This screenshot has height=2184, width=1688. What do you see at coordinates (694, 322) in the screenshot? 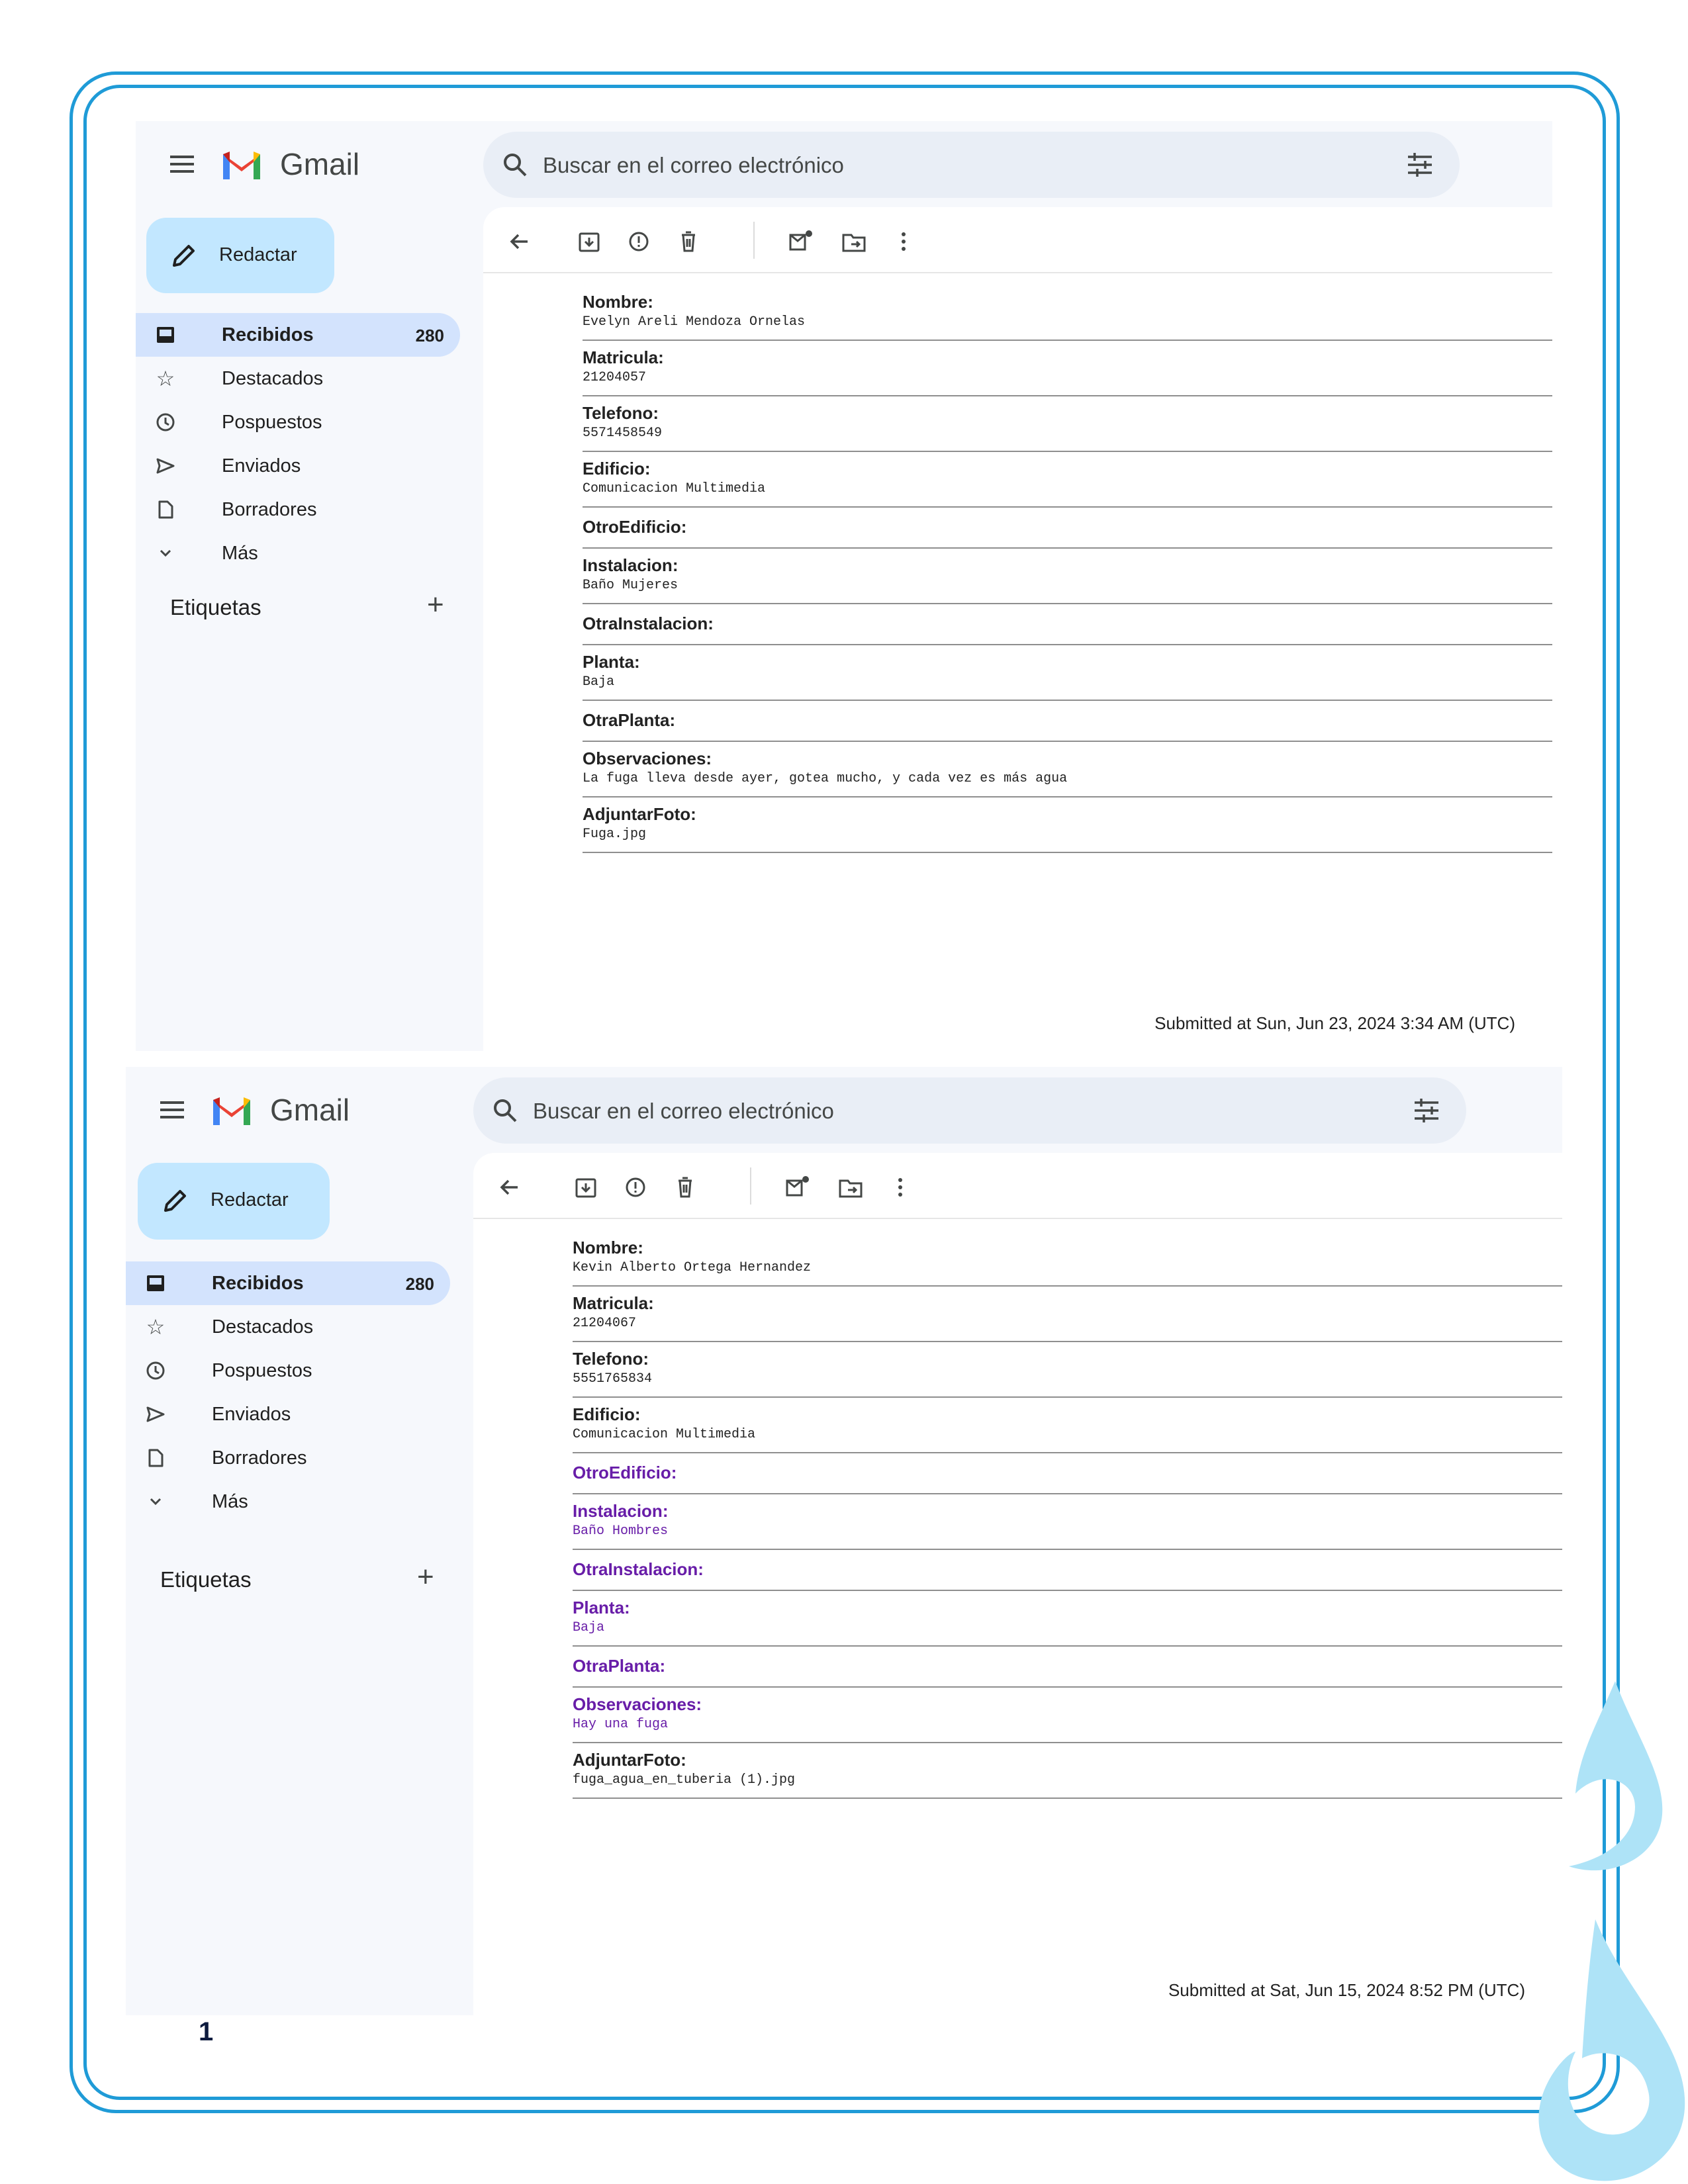
I see `field-value: Evelyn Areli Mendoza Ornelas` at bounding box center [694, 322].